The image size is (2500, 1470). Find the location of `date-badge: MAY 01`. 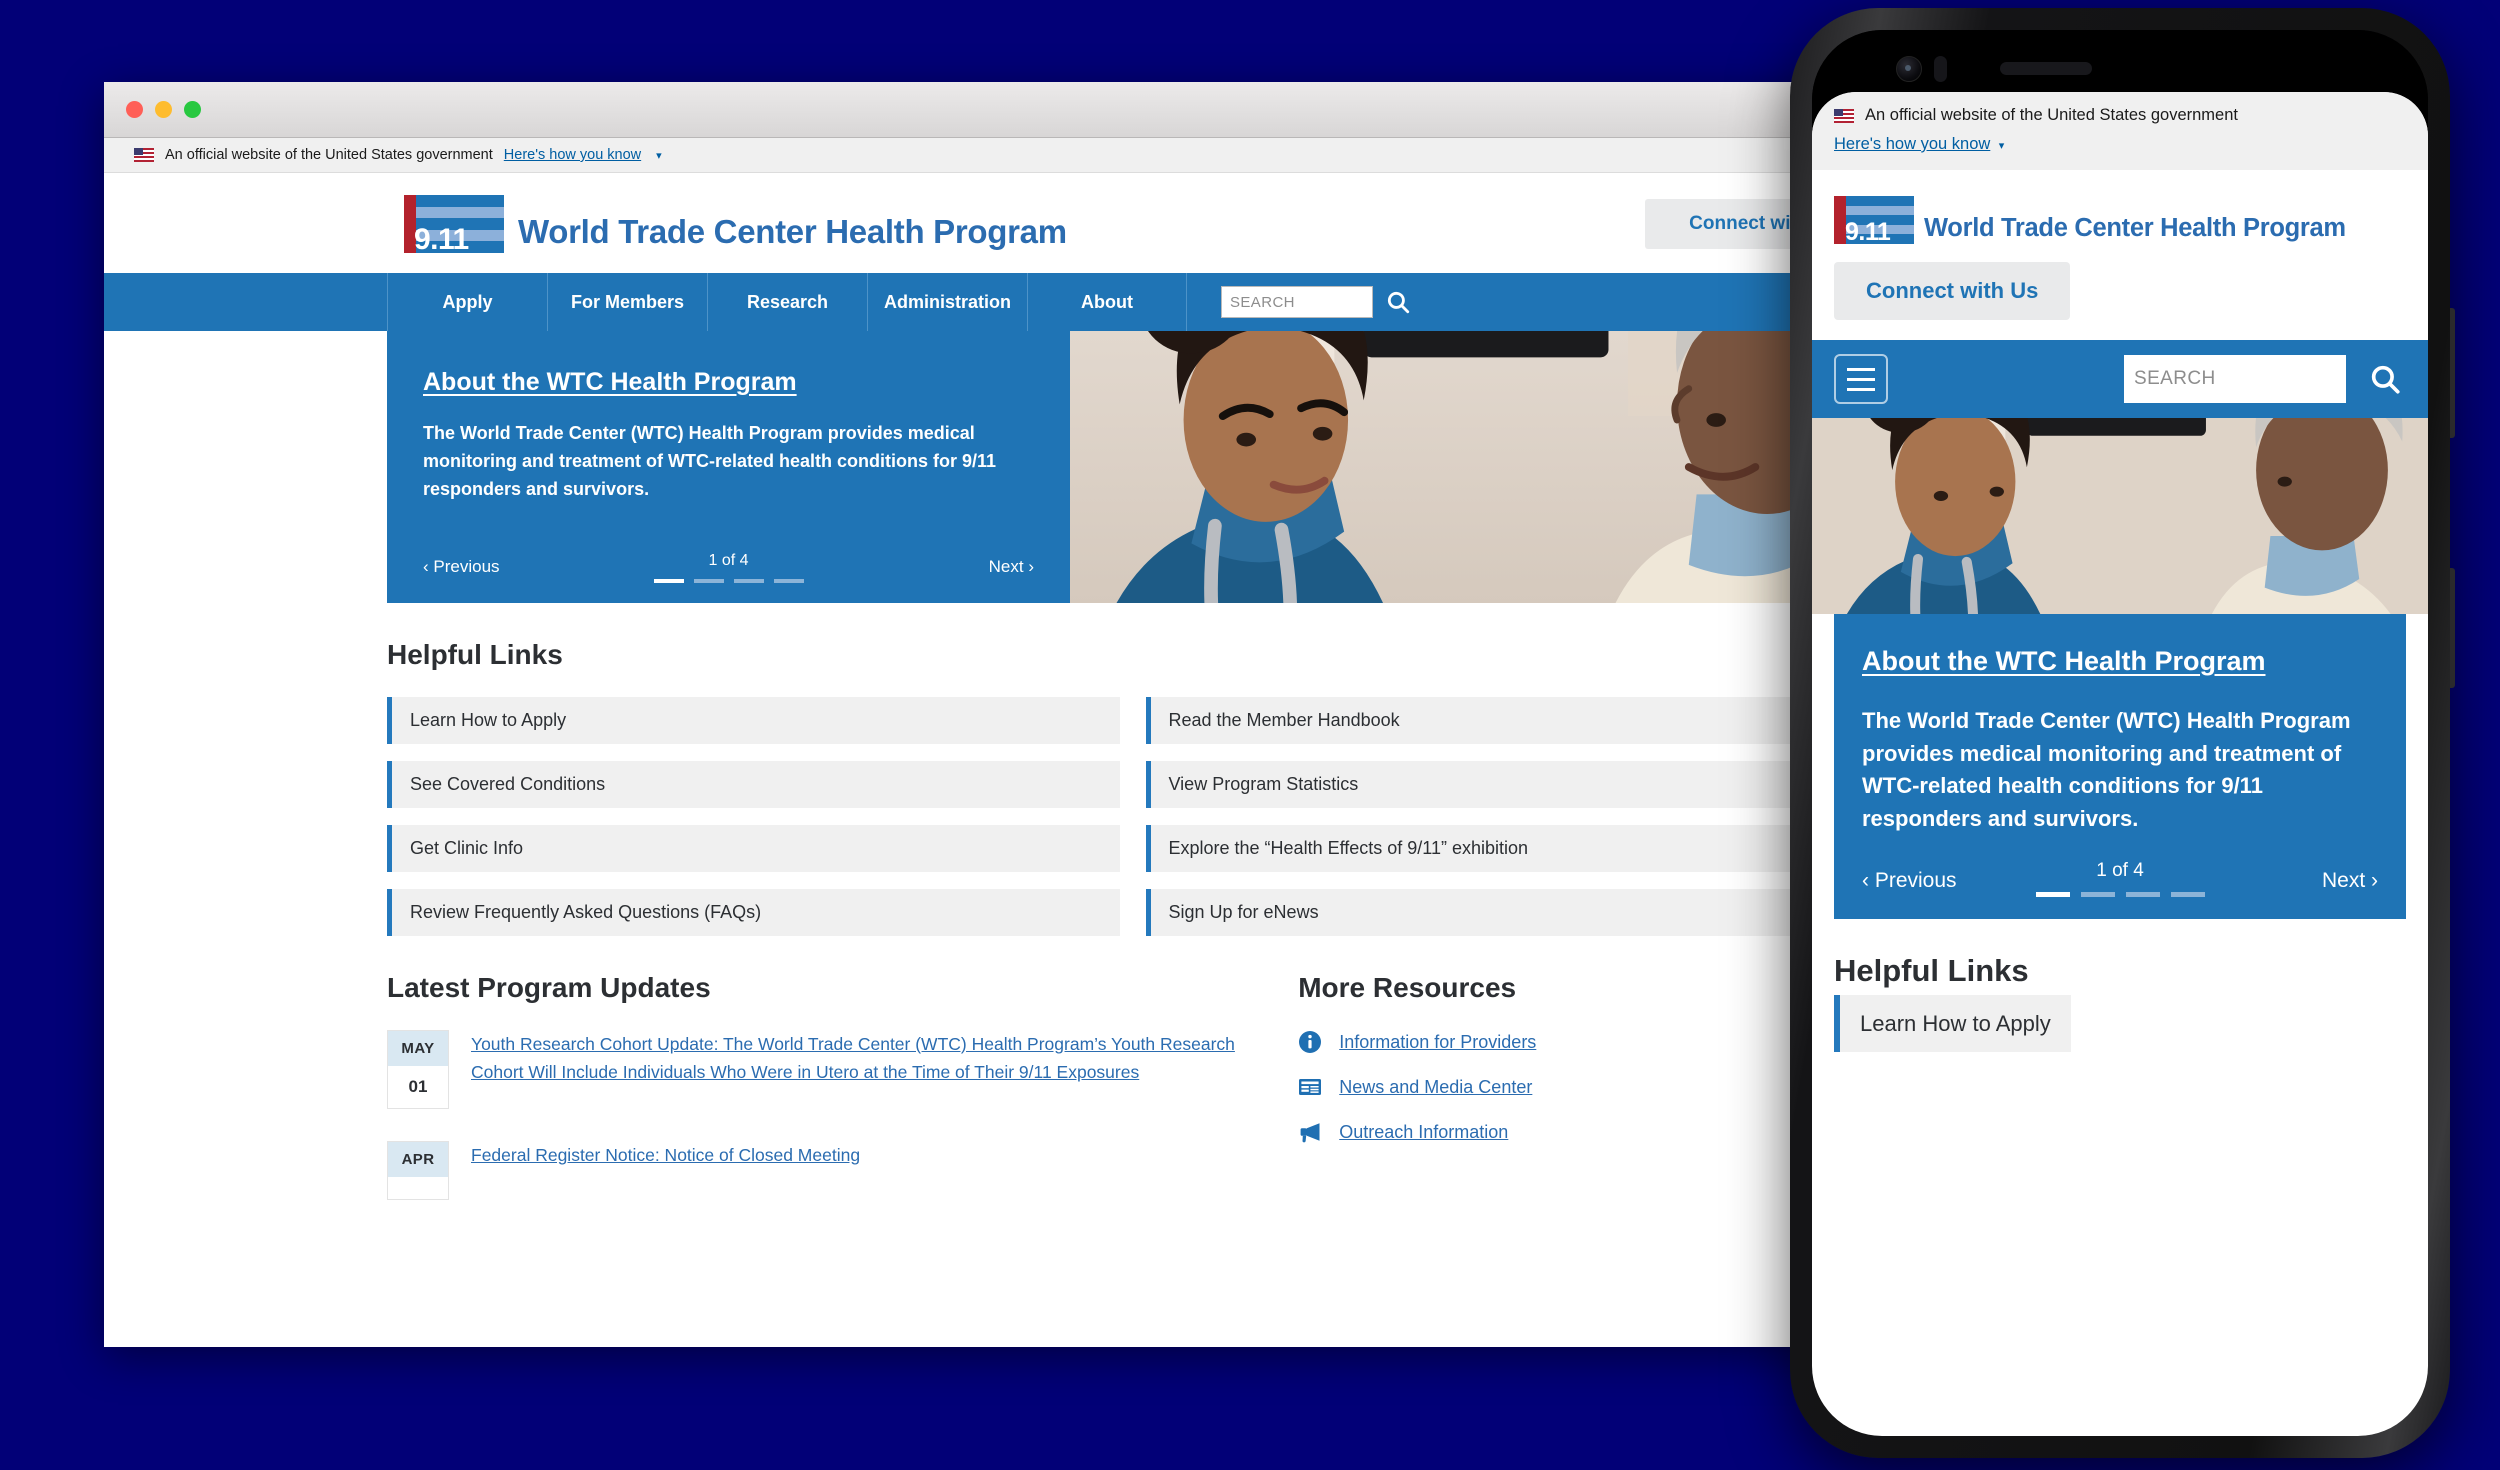

date-badge: MAY 01 is located at coordinates (418, 1069).